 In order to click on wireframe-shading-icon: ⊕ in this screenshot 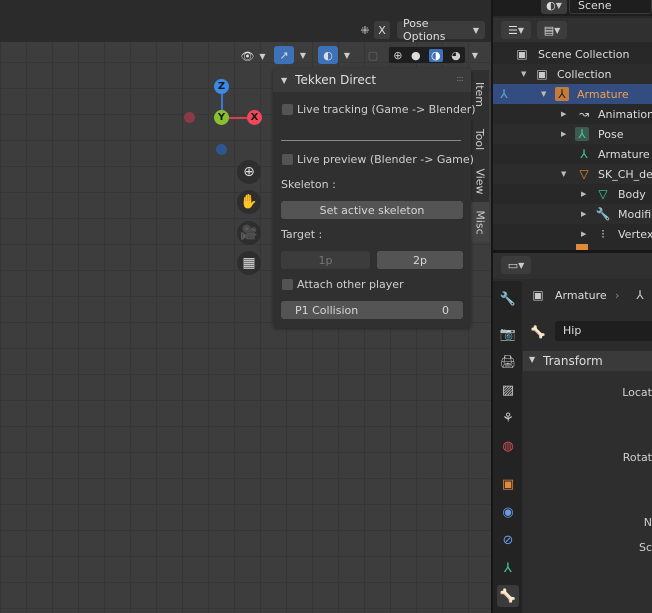, I will do `click(397, 55)`.